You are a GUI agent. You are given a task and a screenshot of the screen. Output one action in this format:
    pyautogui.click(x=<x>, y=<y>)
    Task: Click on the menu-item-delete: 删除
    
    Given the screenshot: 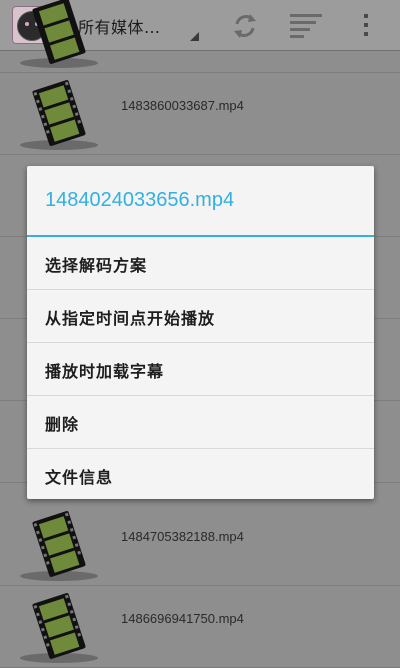 What is the action you would take?
    pyautogui.click(x=200, y=422)
    